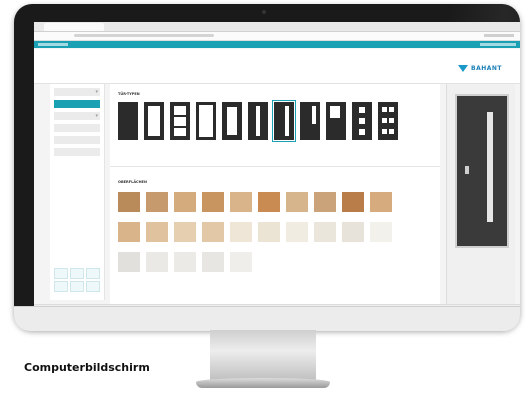  What do you see at coordinates (77, 104) in the screenshot?
I see `sidebar-item-active` at bounding box center [77, 104].